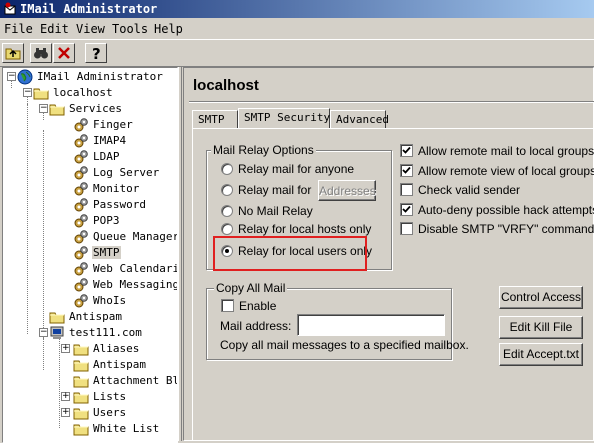 The image size is (594, 443). I want to click on radio-no-relay-label: No Mail Relay, so click(275, 211).